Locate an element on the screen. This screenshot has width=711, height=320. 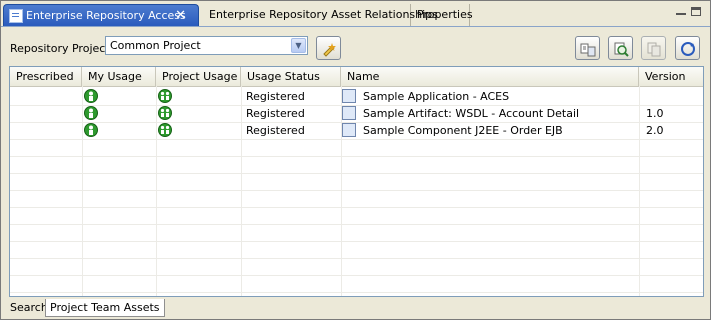
submit-asset-icon is located at coordinates (588, 50).